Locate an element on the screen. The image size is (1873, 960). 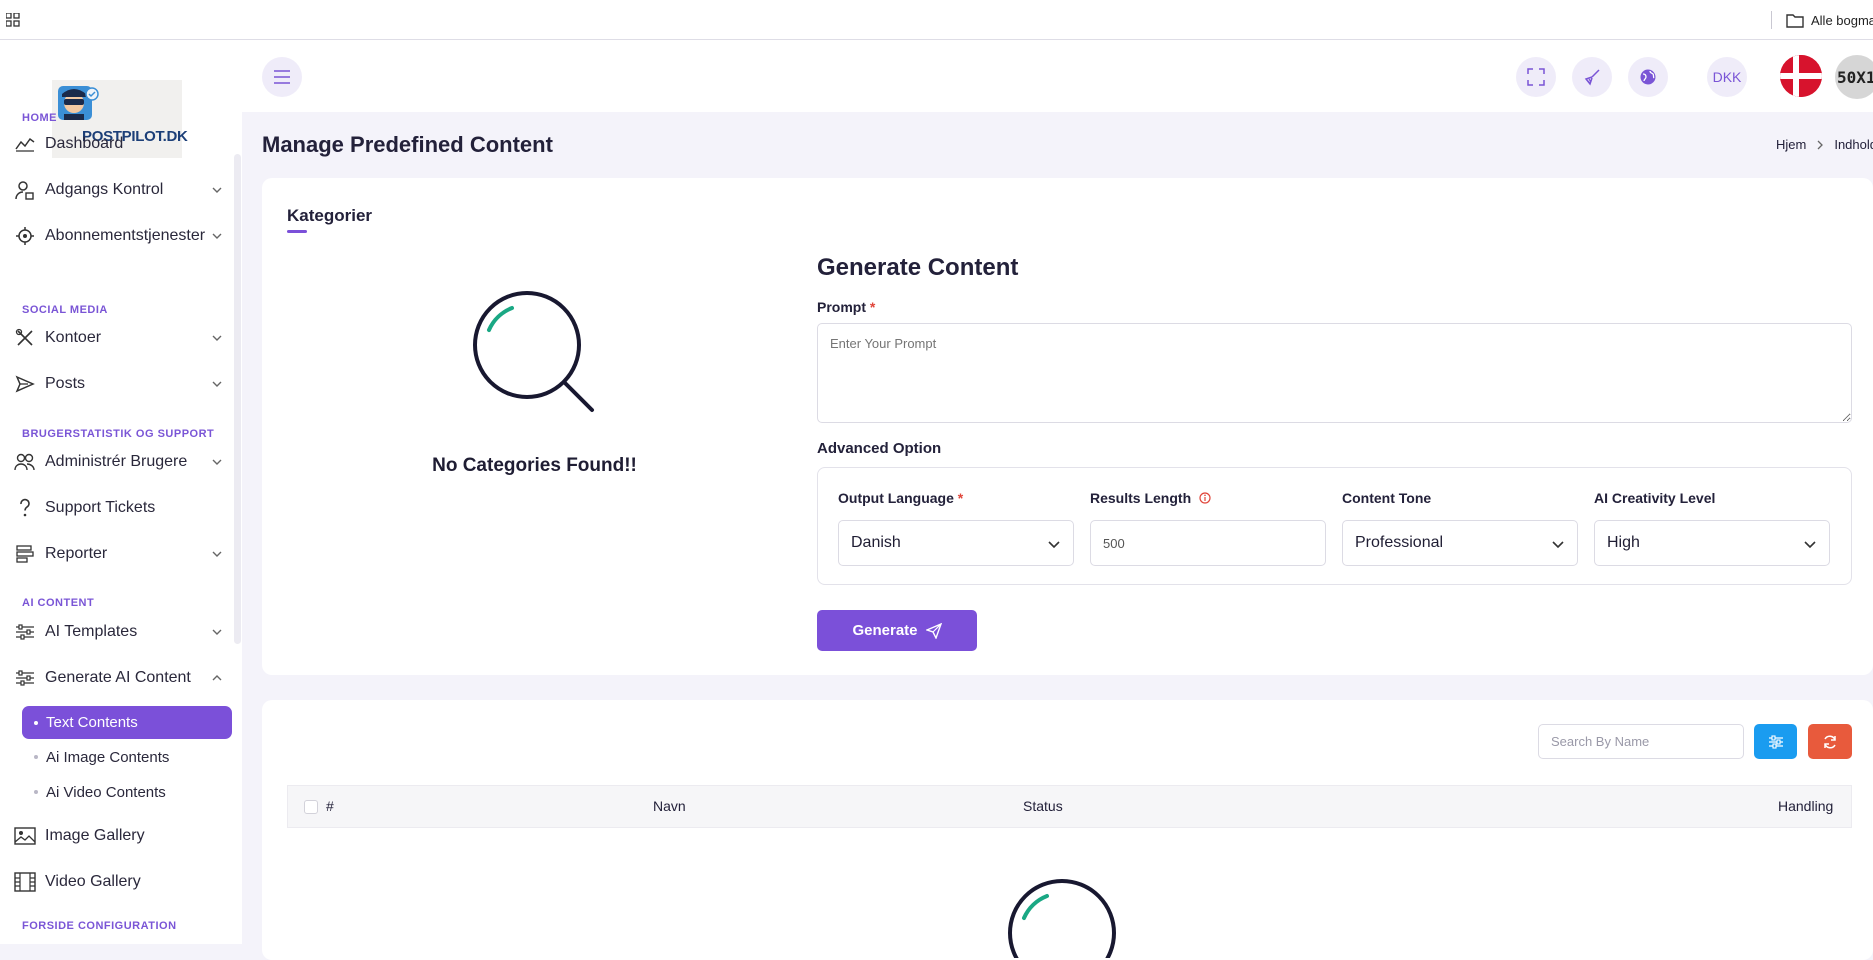
sidebar-item-label: Posts is located at coordinates (65, 383).